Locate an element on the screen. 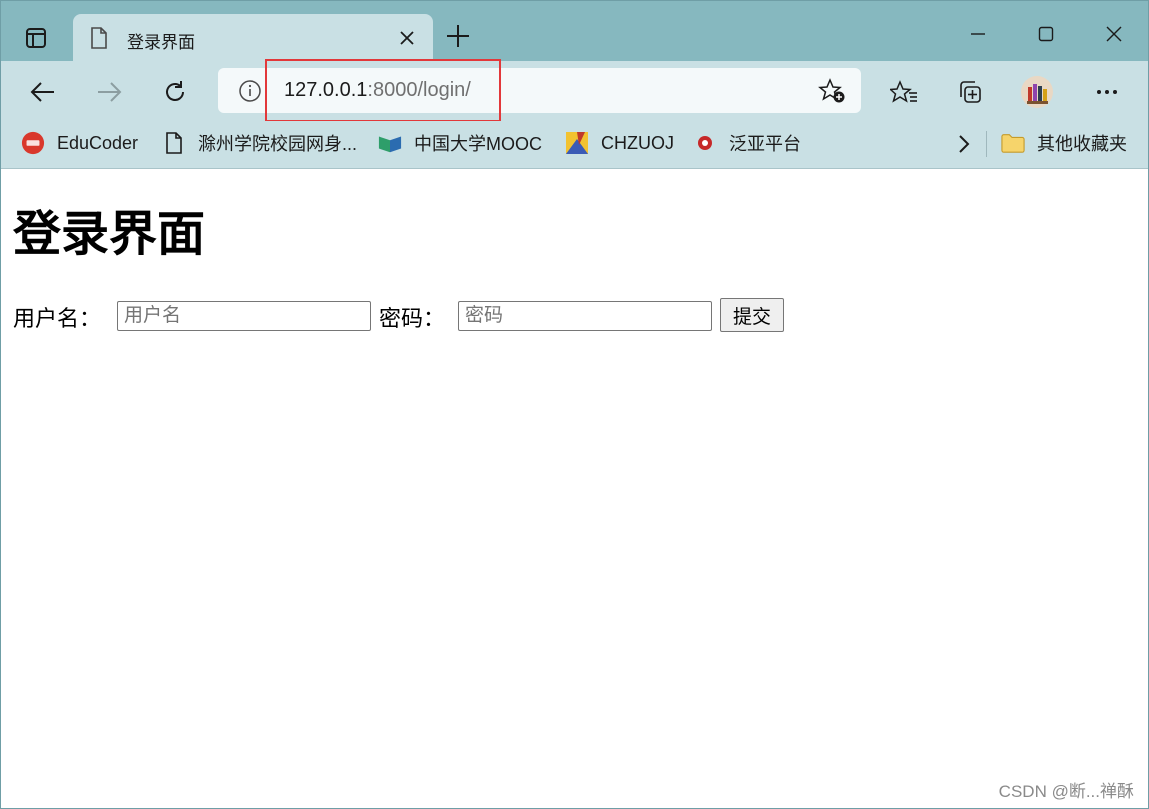  favorites-button is located at coordinates (904, 92).